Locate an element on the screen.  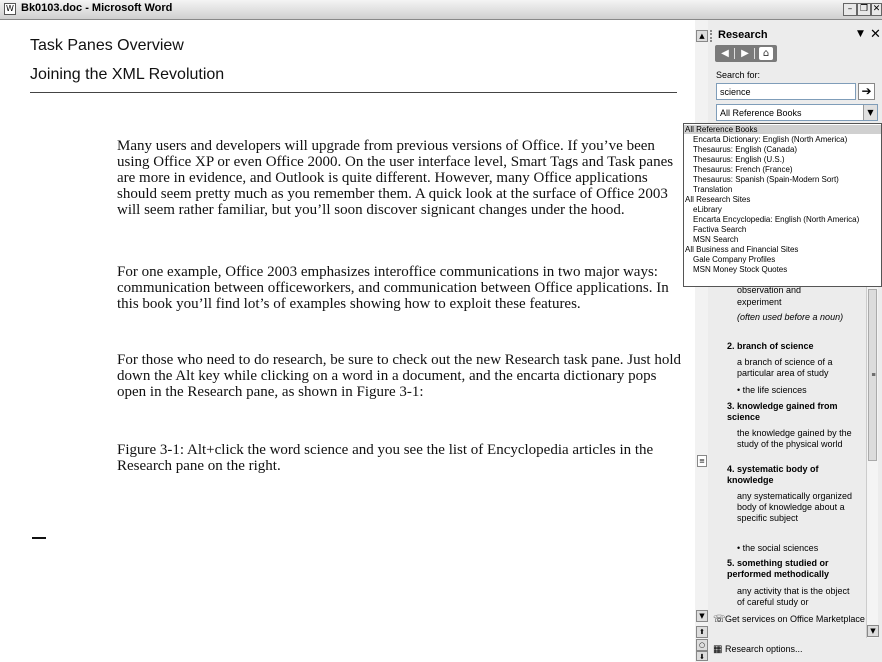
start-search-button: ➔ is located at coordinates (866, 91).